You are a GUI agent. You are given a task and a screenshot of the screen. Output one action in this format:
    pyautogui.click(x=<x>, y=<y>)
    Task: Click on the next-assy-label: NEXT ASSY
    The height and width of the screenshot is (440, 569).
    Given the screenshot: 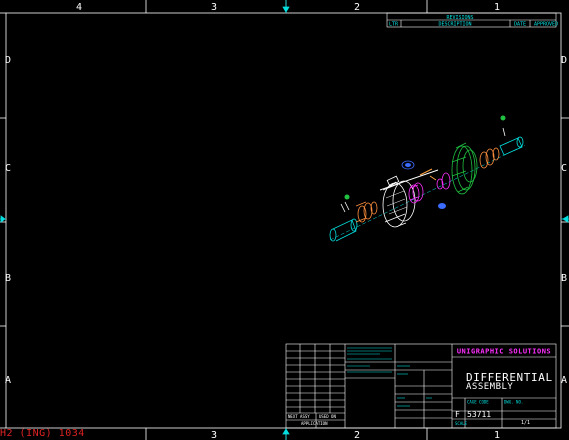 What is the action you would take?
    pyautogui.click(x=299, y=416)
    